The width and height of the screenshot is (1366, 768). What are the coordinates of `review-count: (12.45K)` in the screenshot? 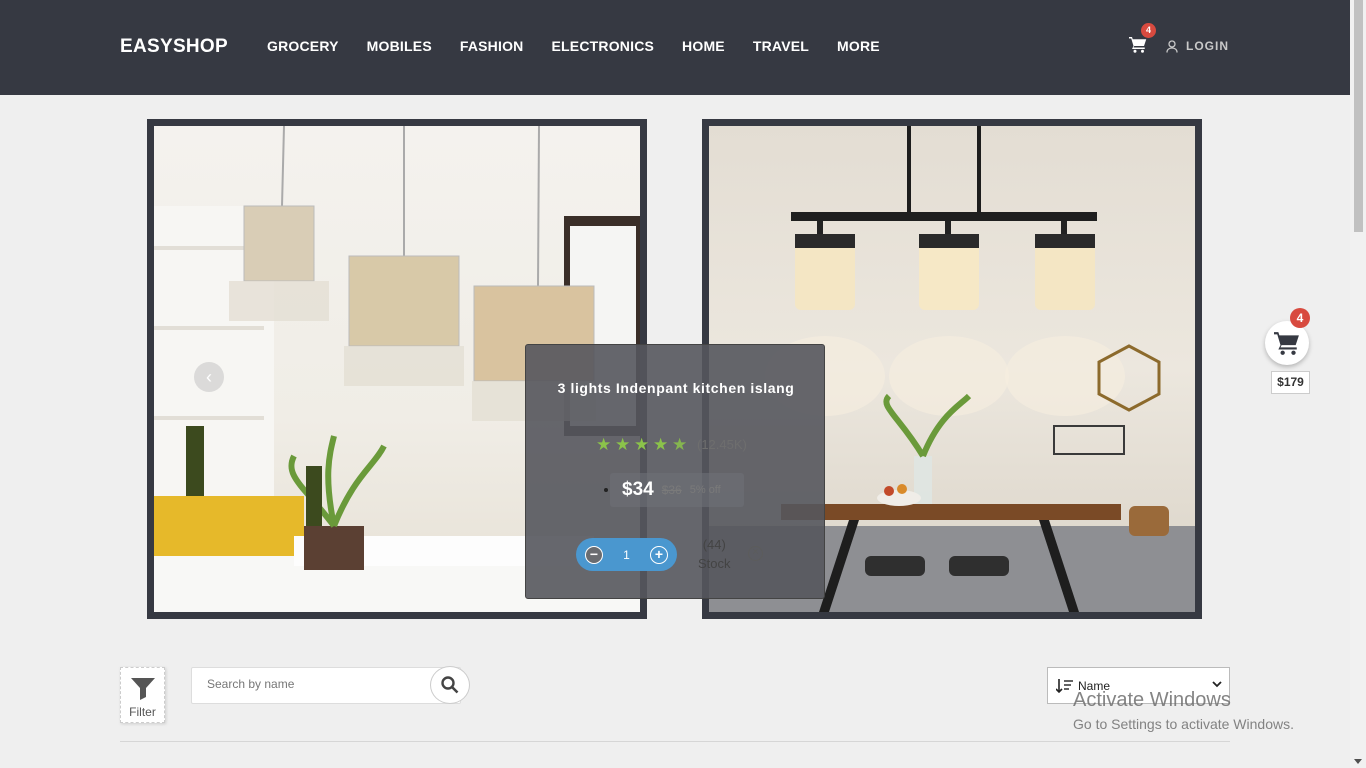 It's located at (722, 444).